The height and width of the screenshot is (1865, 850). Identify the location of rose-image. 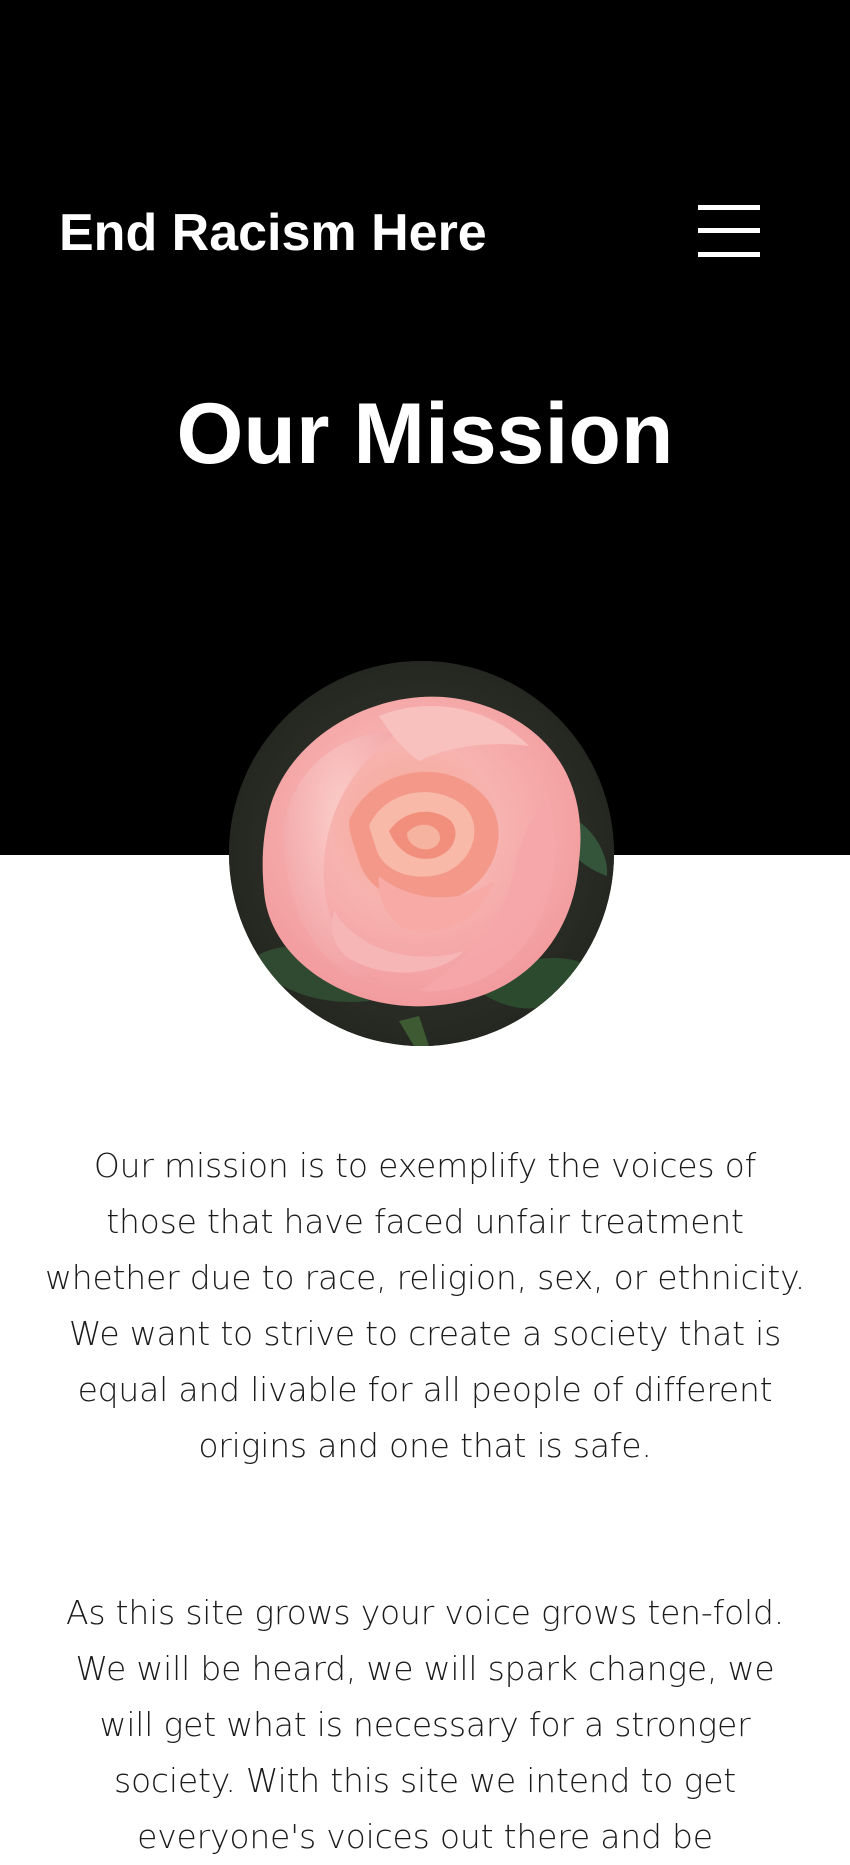
(421, 853).